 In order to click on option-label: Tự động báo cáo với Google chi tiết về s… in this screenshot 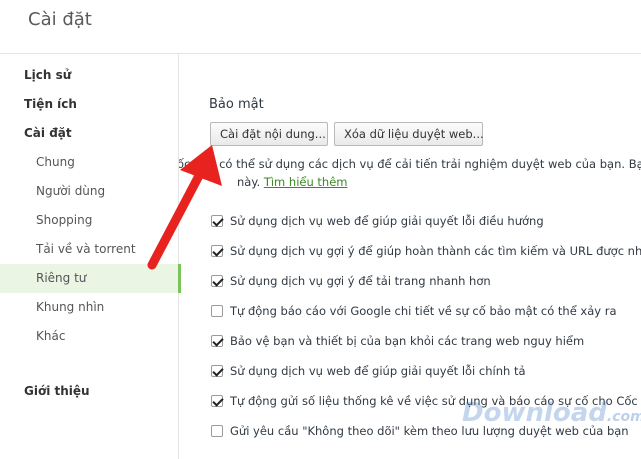, I will do `click(423, 311)`.